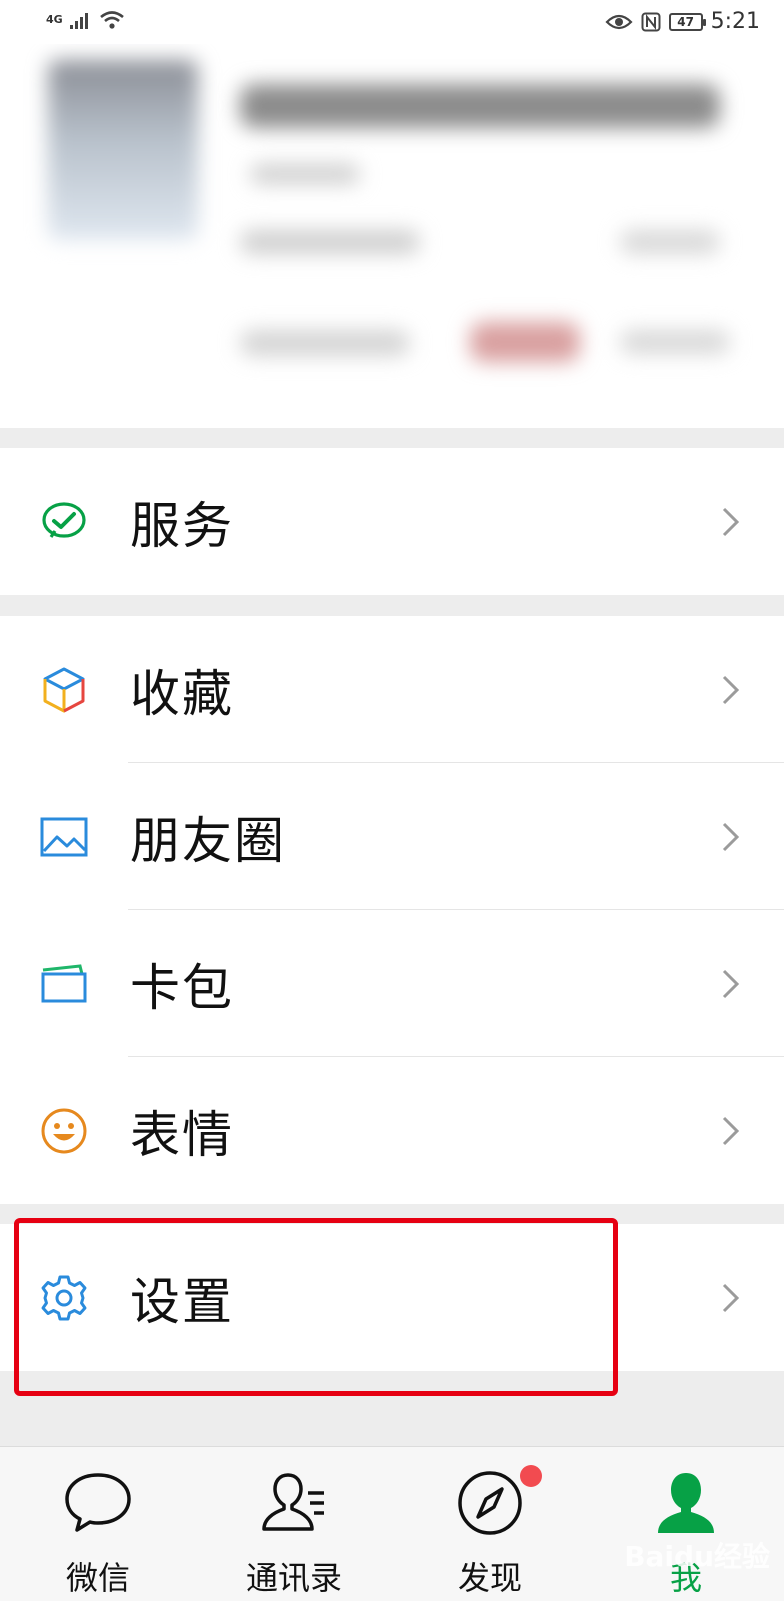  What do you see at coordinates (619, 22) in the screenshot?
I see `eye-icon` at bounding box center [619, 22].